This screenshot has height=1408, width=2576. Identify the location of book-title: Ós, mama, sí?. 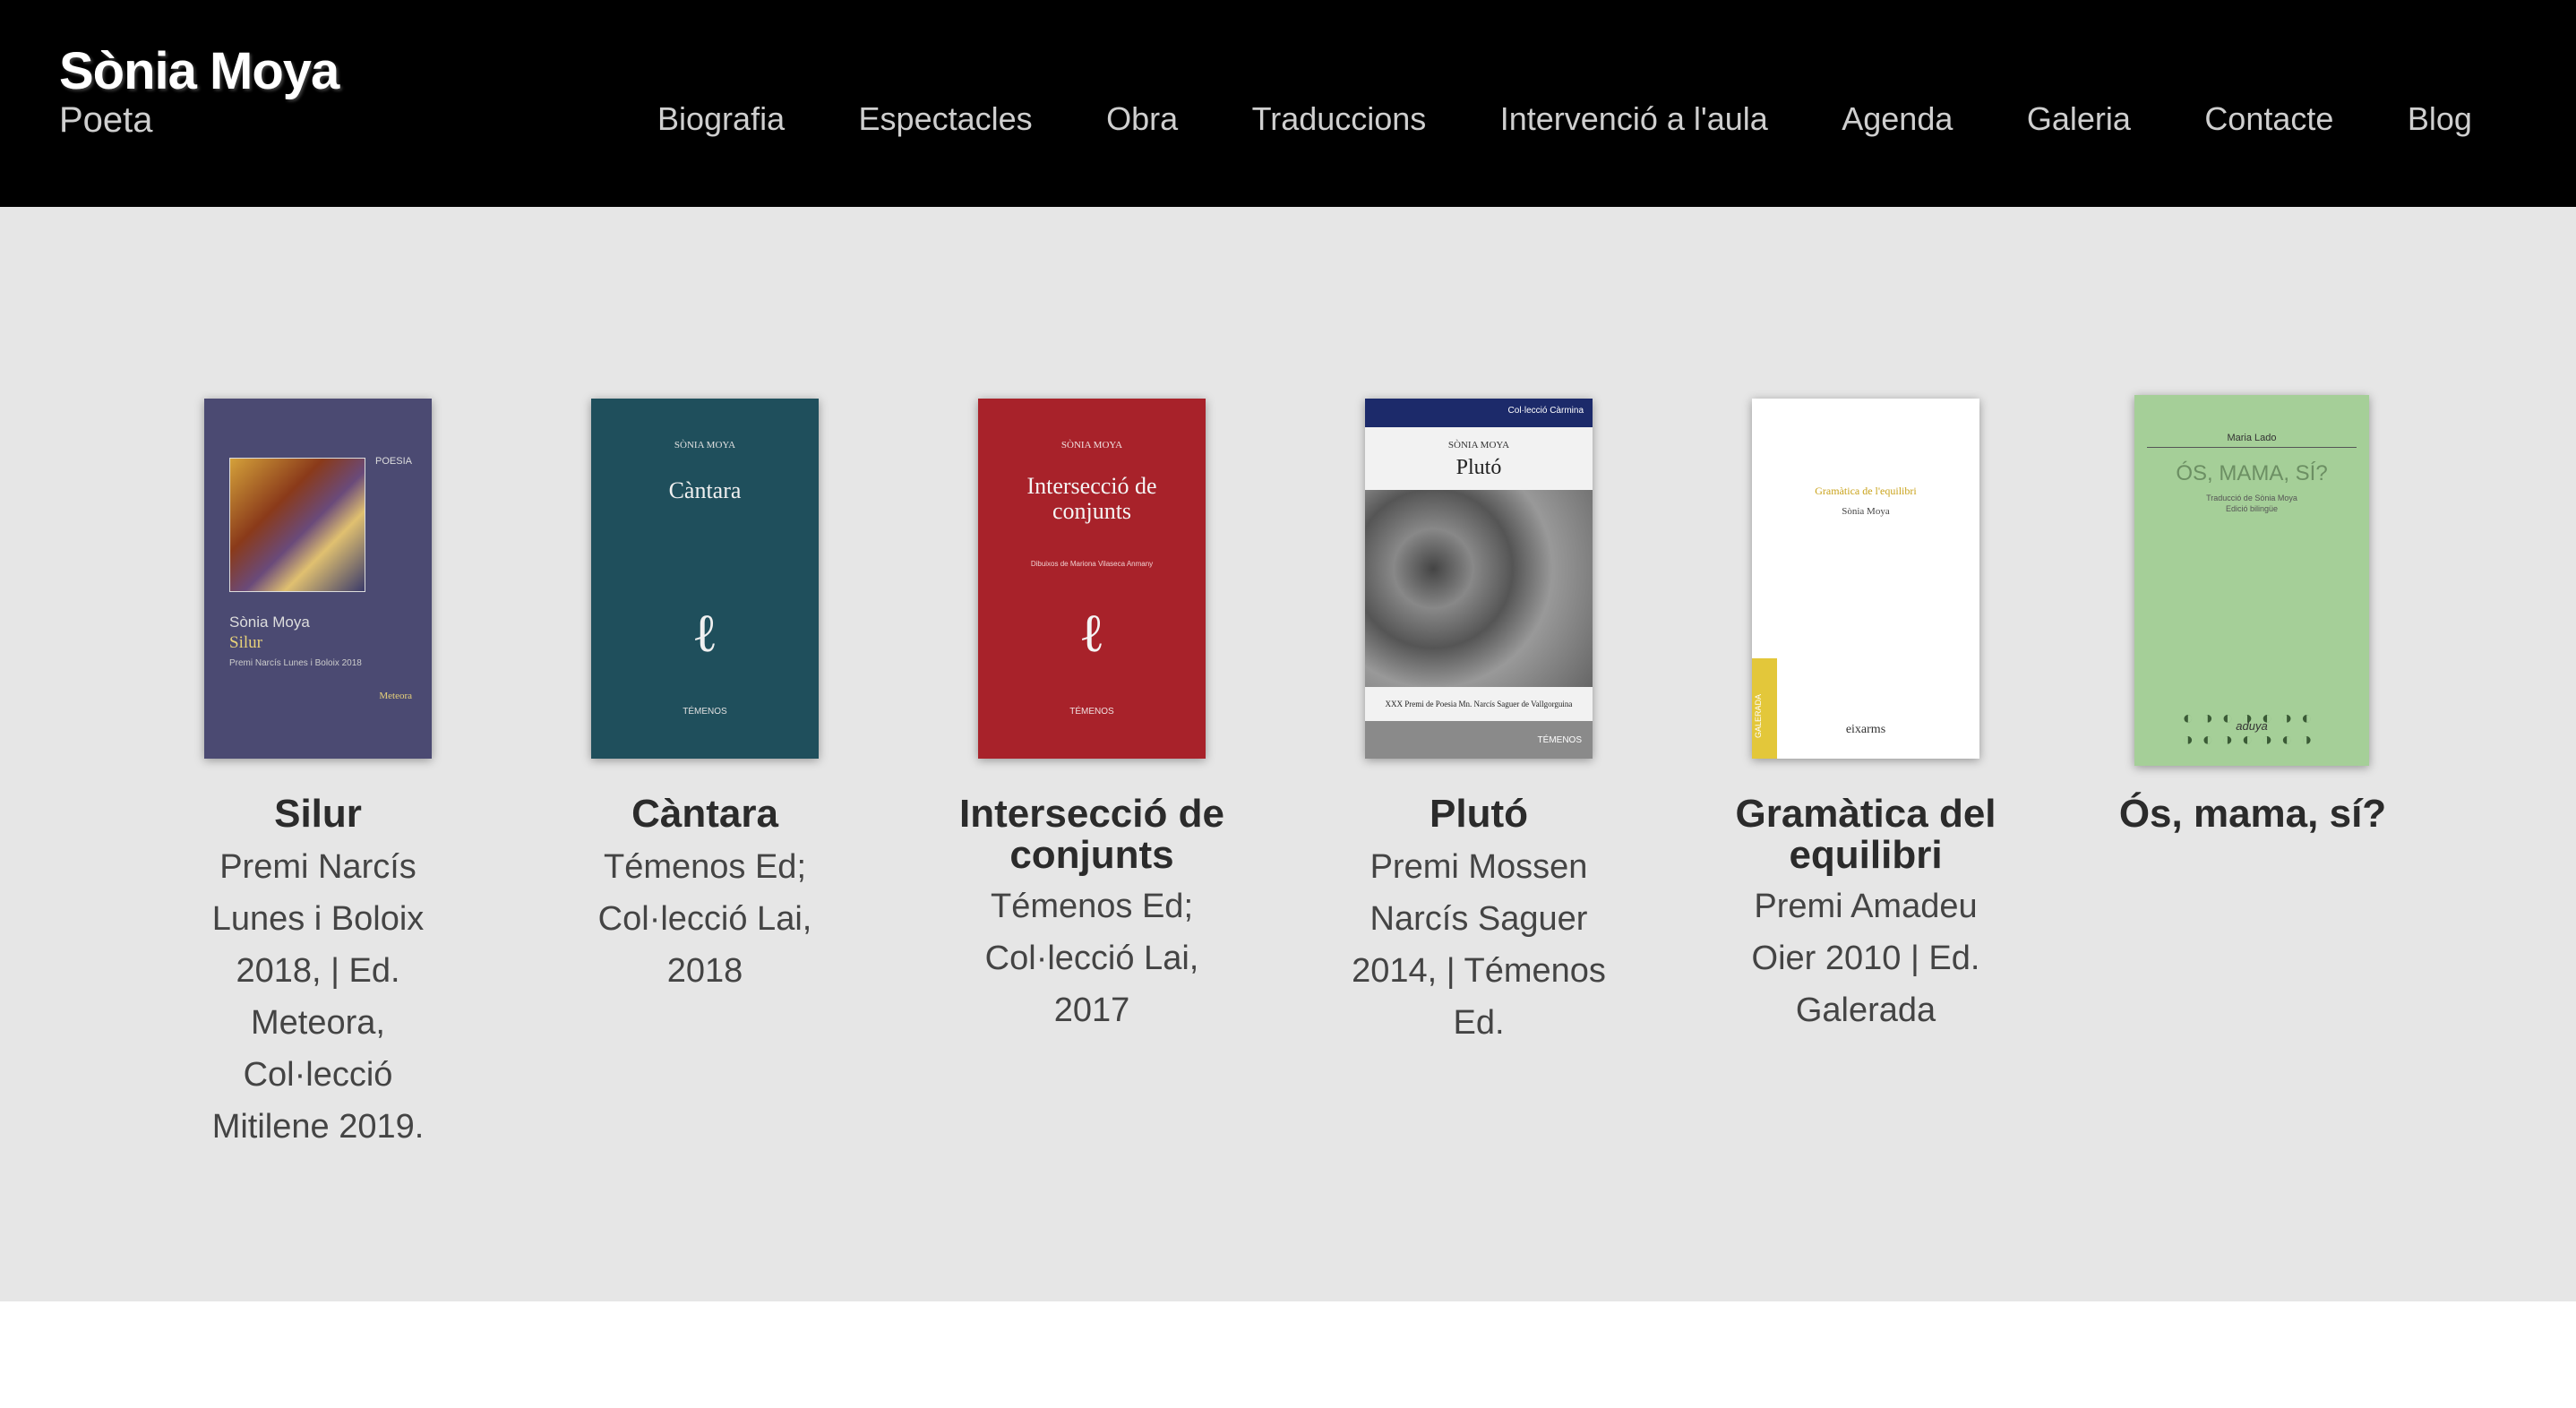
(2252, 814).